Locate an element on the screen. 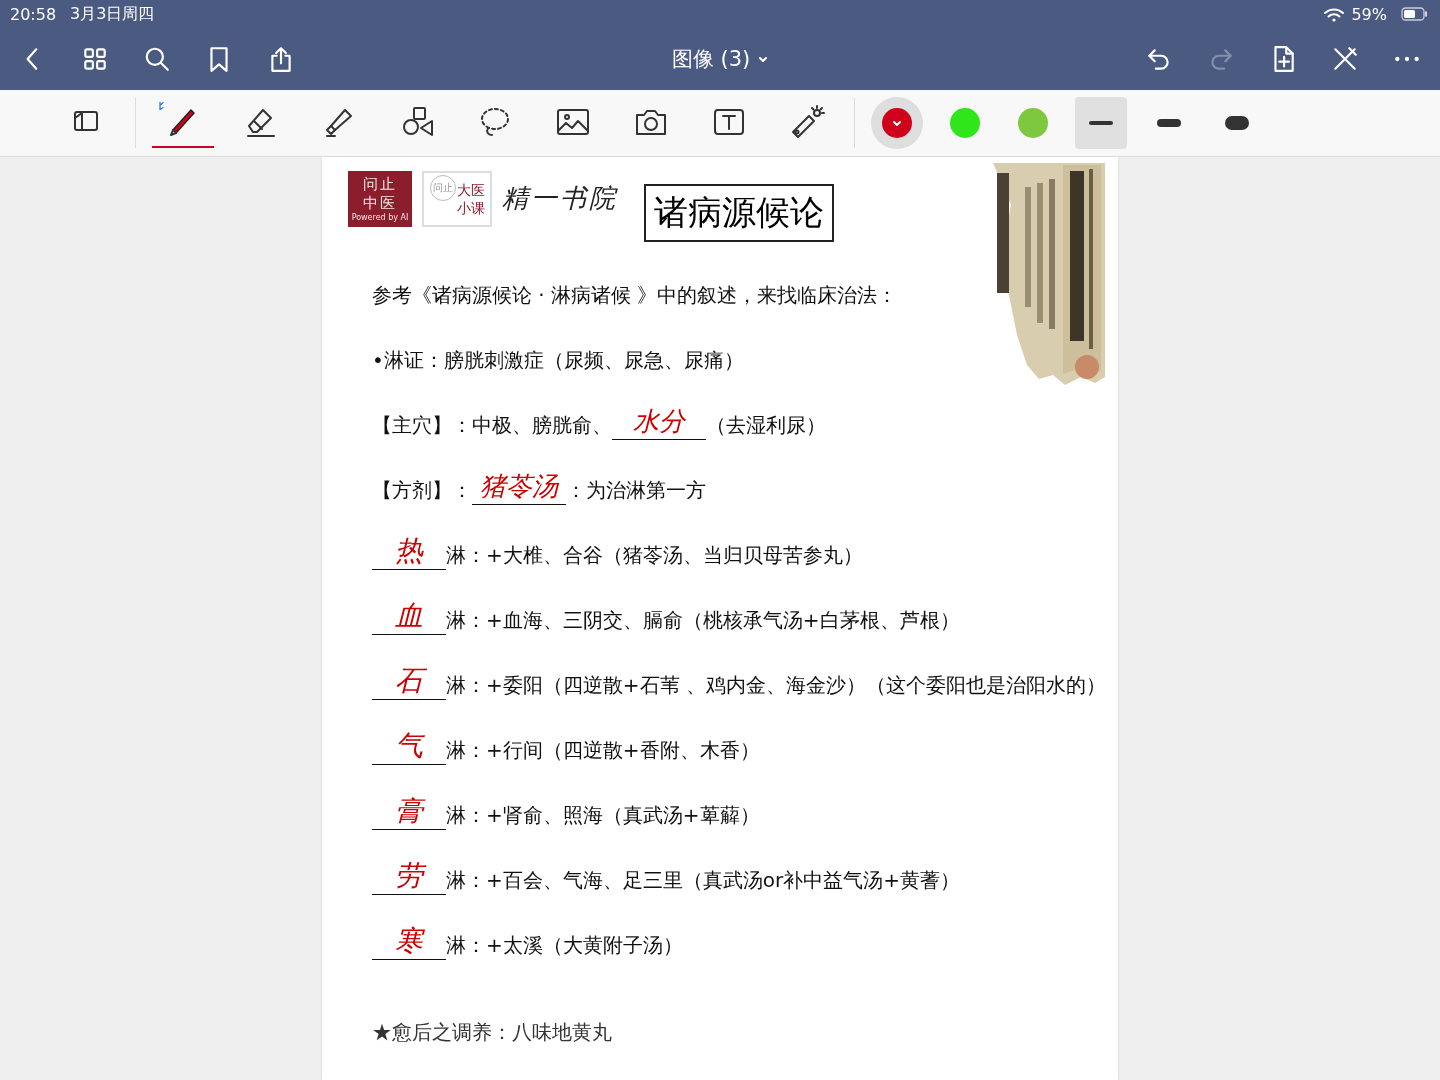 The height and width of the screenshot is (1080, 1440). document-text: •淋证：膀胱刺激症（尿频、尿急、尿痛） is located at coordinates (558, 360).